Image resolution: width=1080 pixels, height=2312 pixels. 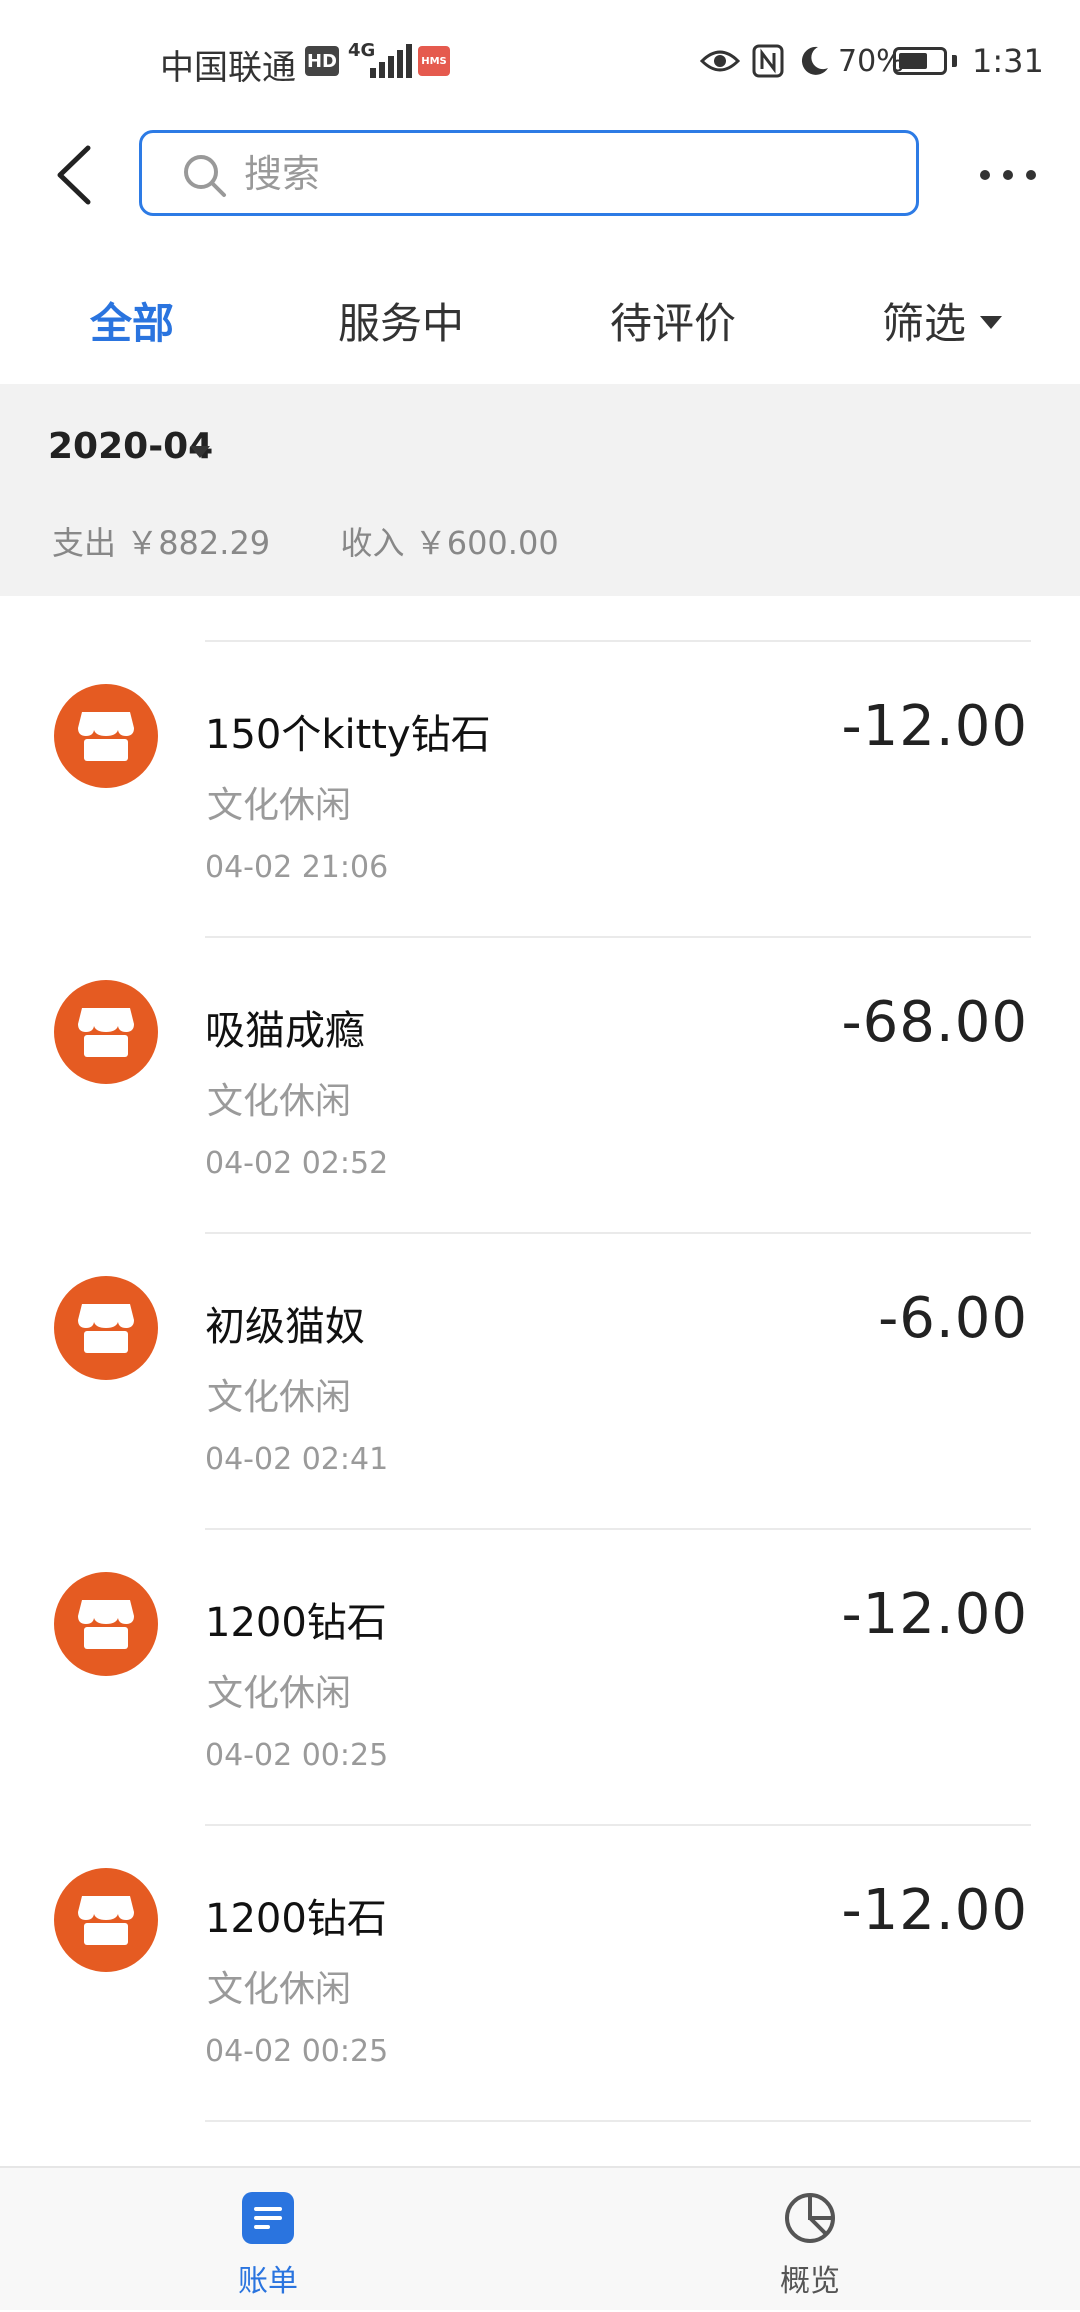 What do you see at coordinates (401, 320) in the screenshot?
I see `tab-in-service: 服务中` at bounding box center [401, 320].